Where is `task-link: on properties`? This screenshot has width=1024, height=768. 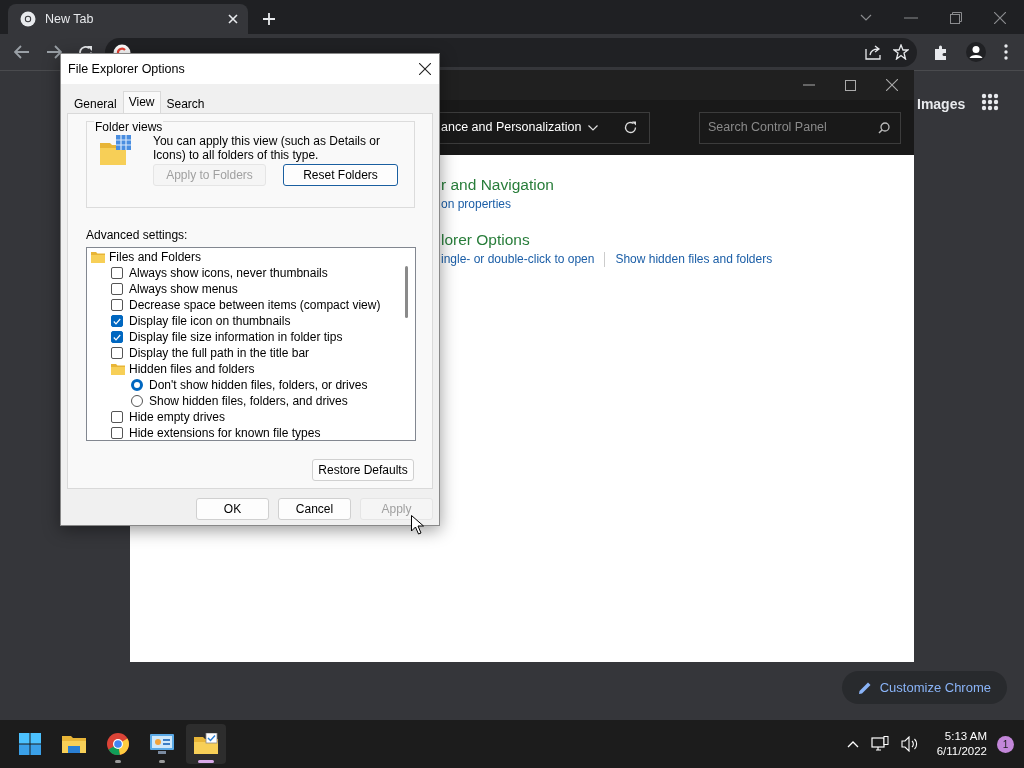 task-link: on properties is located at coordinates (476, 204).